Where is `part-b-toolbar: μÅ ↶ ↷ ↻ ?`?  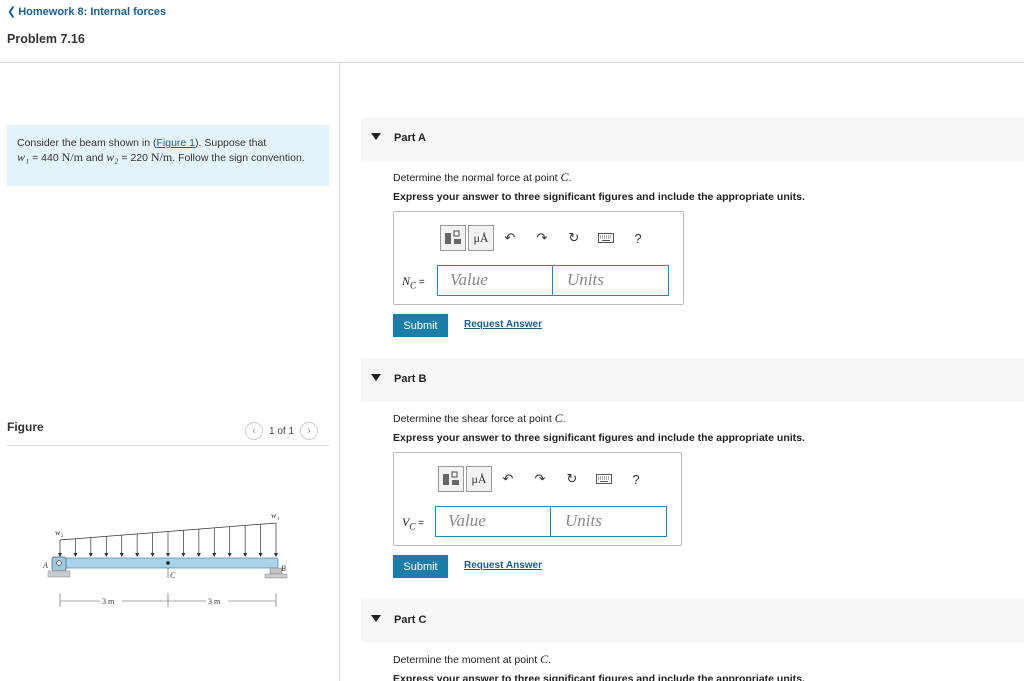 part-b-toolbar: μÅ ↶ ↷ ↻ ? is located at coordinates (545, 479).